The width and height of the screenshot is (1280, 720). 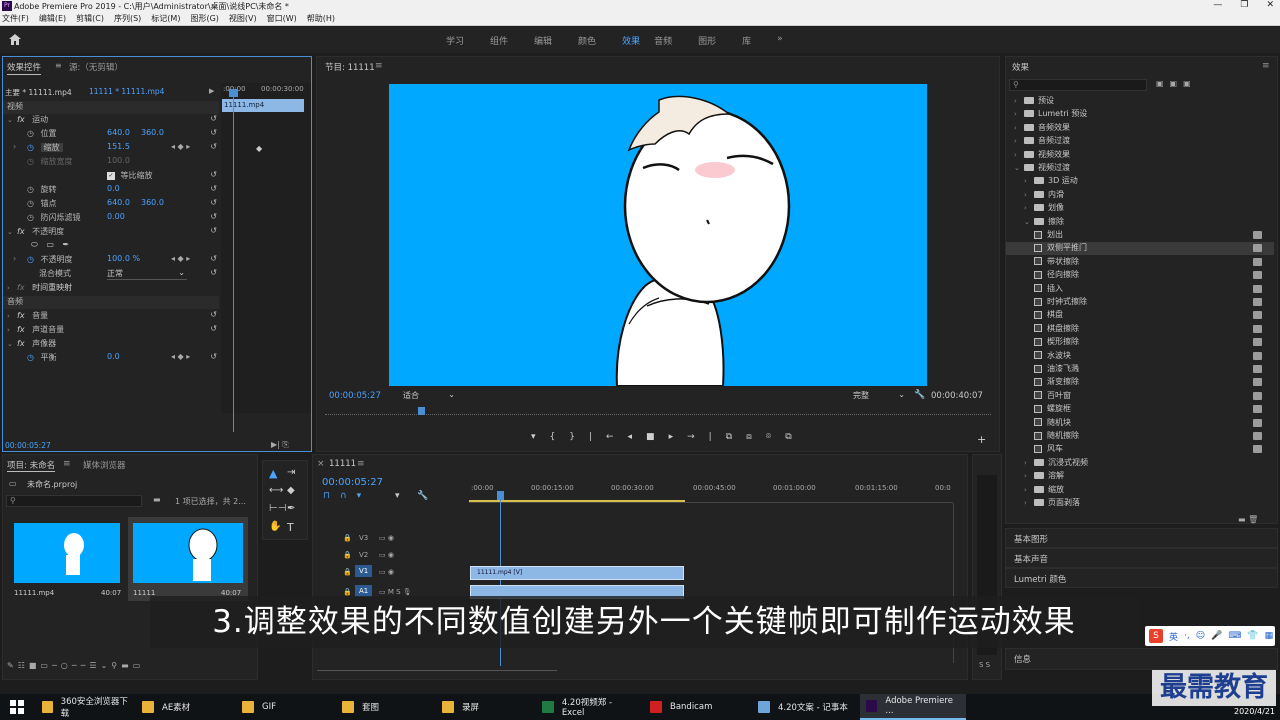 What do you see at coordinates (290, 527) in the screenshot?
I see `type-tool-icon: T` at bounding box center [290, 527].